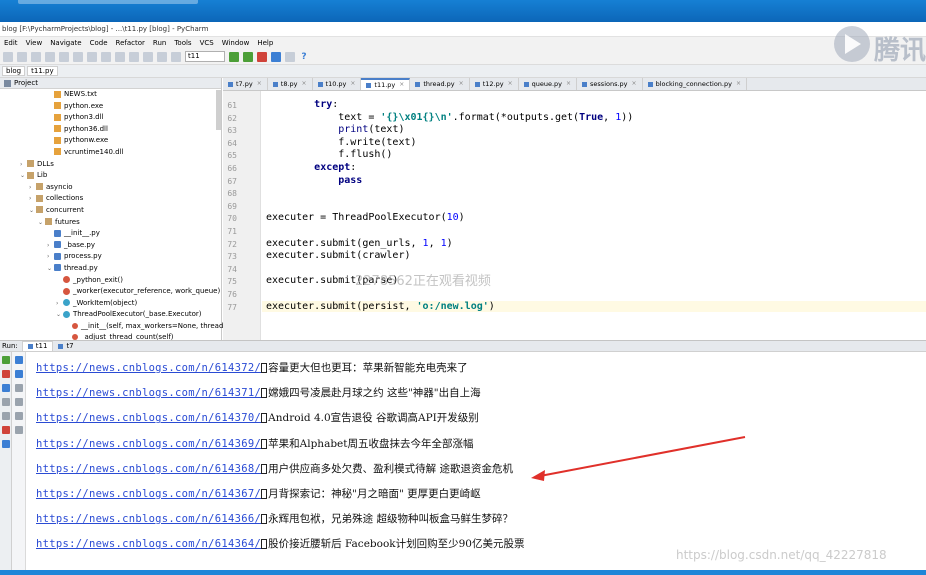  I want to click on menu-window: Window, so click(236, 43).